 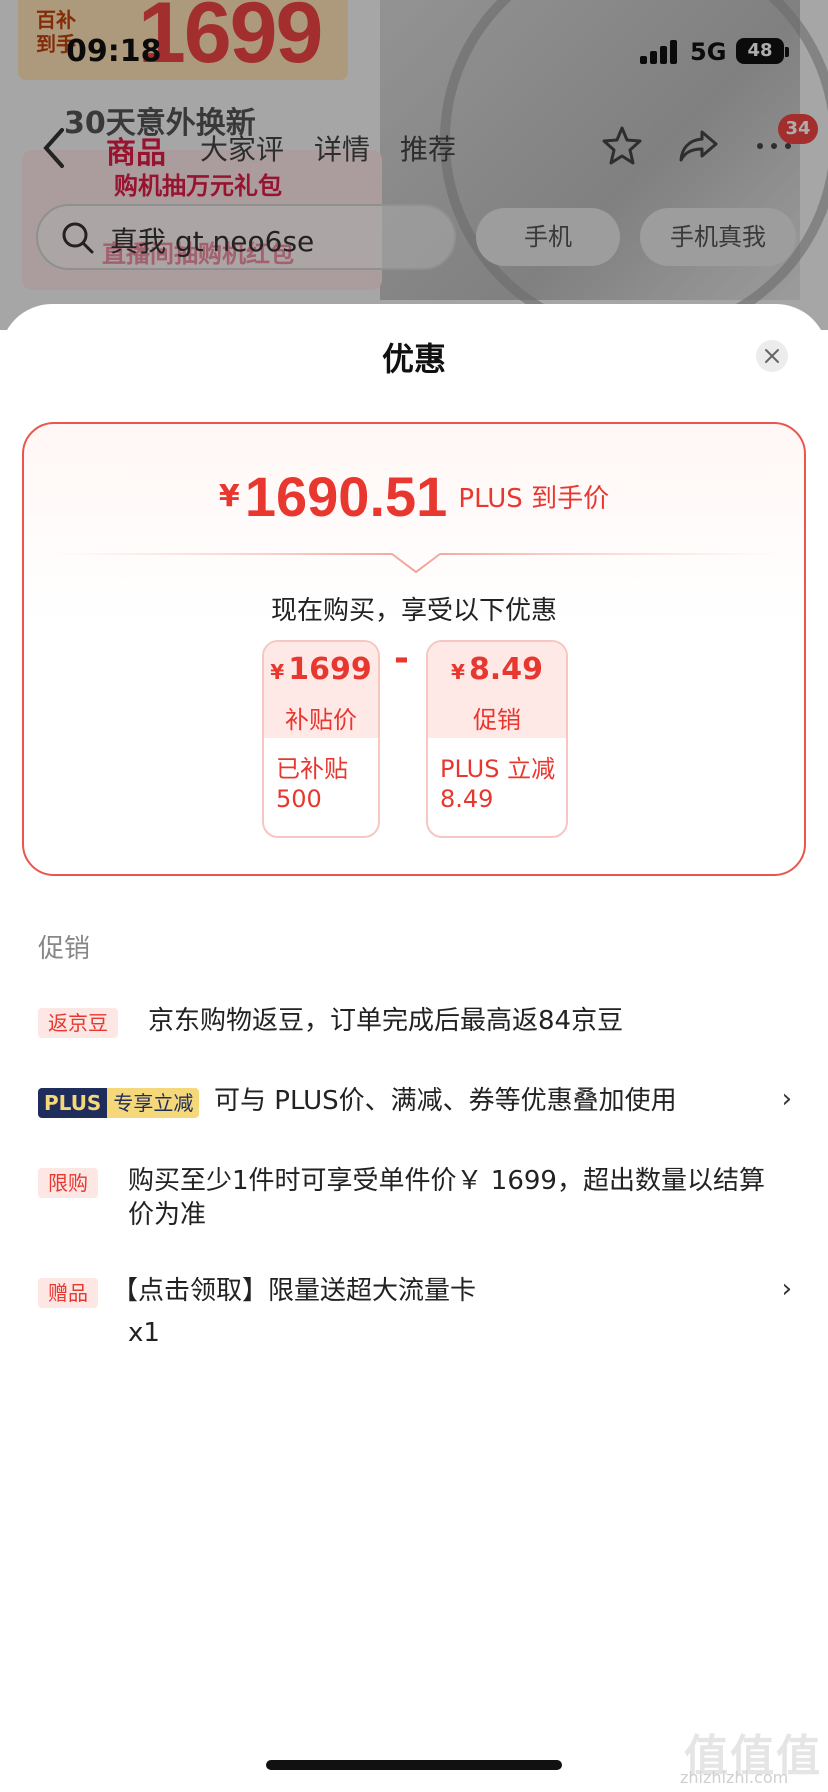 I want to click on close-button, so click(x=772, y=356).